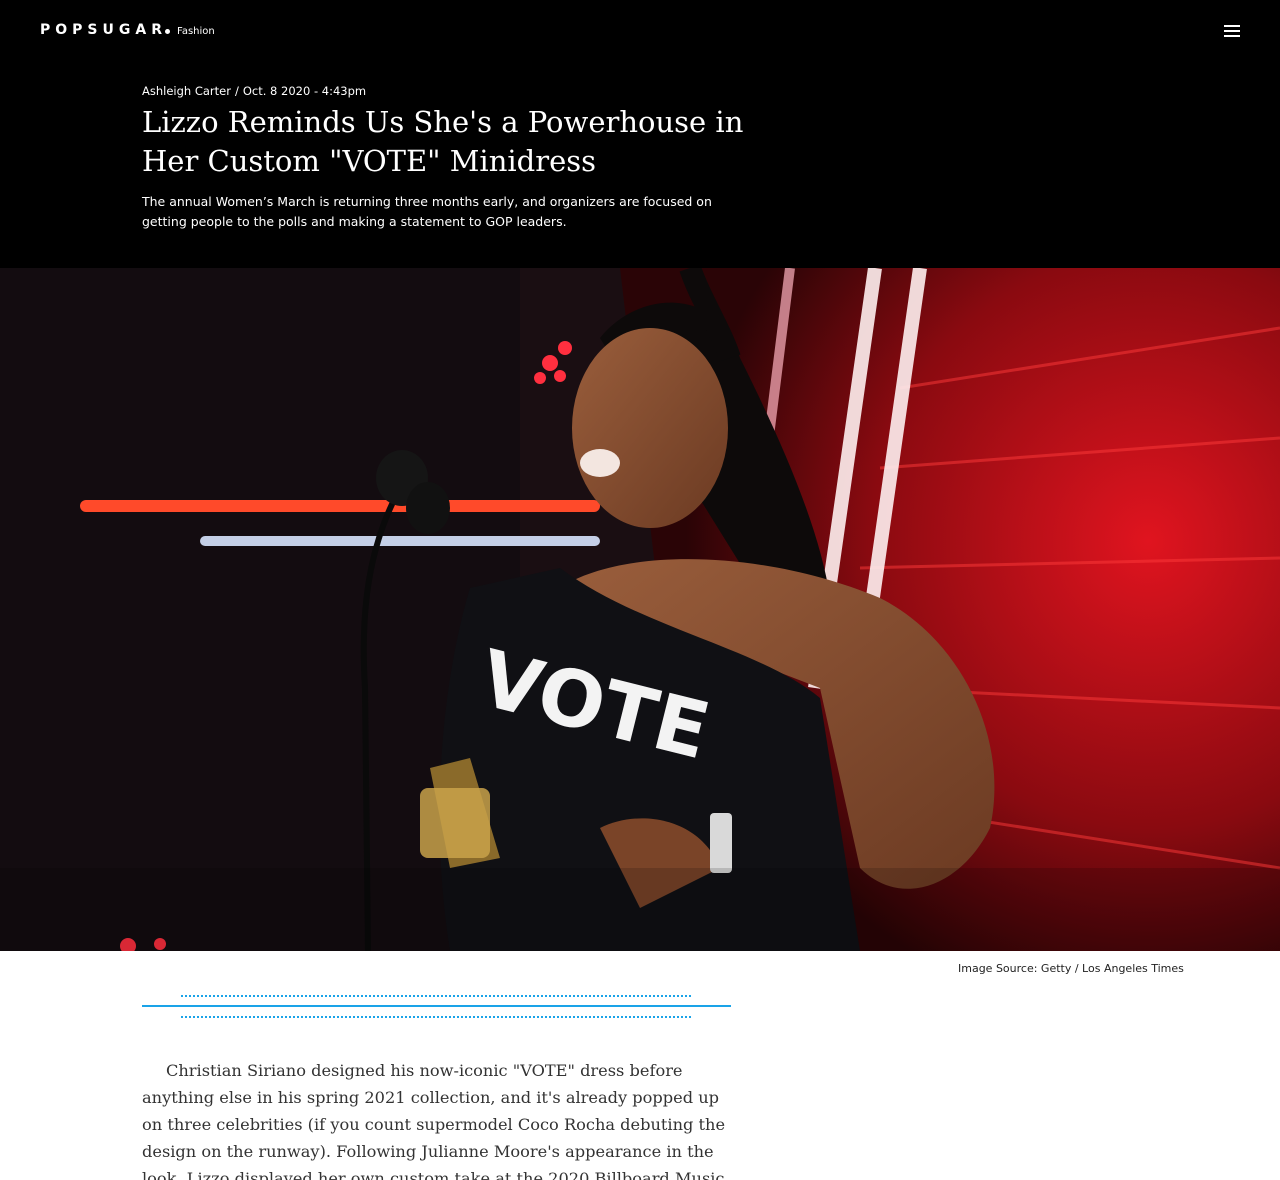 Image resolution: width=1280 pixels, height=1180 pixels. Describe the element at coordinates (186, 91) in the screenshot. I see `author-link: Ashleigh Carter` at that location.